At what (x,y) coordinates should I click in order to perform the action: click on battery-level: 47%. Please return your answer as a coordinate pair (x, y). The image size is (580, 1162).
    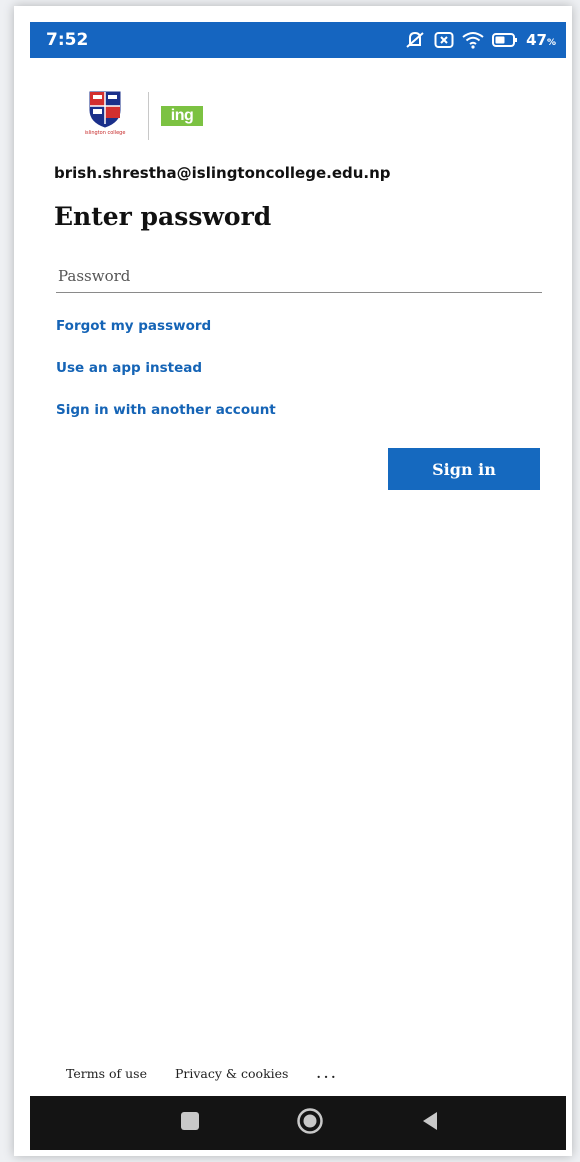
    Looking at the image, I should click on (541, 40).